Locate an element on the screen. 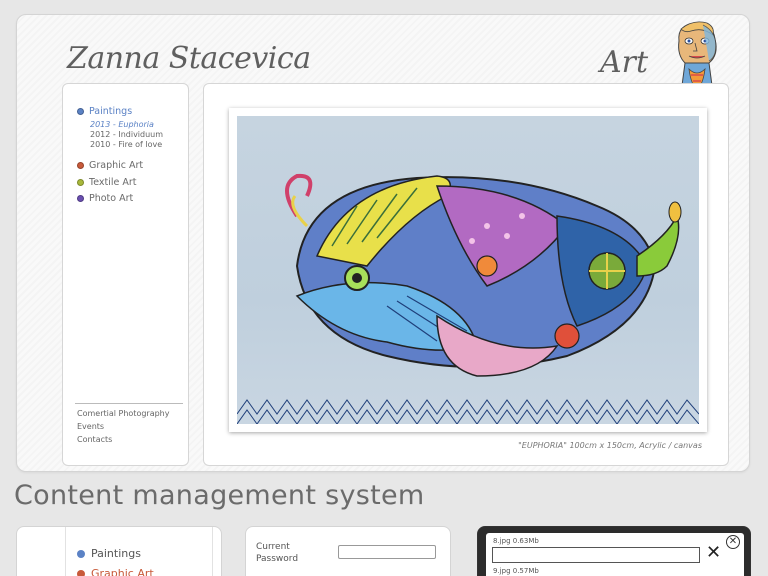  photo-art-dot-icon is located at coordinates (80, 198).